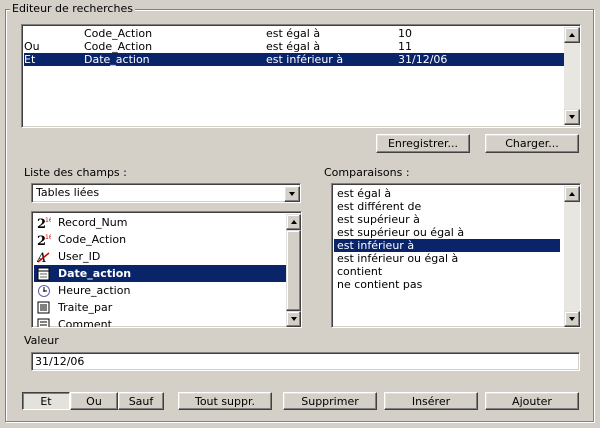  What do you see at coordinates (330, 401) in the screenshot?
I see `delete-button: Supprimer` at bounding box center [330, 401].